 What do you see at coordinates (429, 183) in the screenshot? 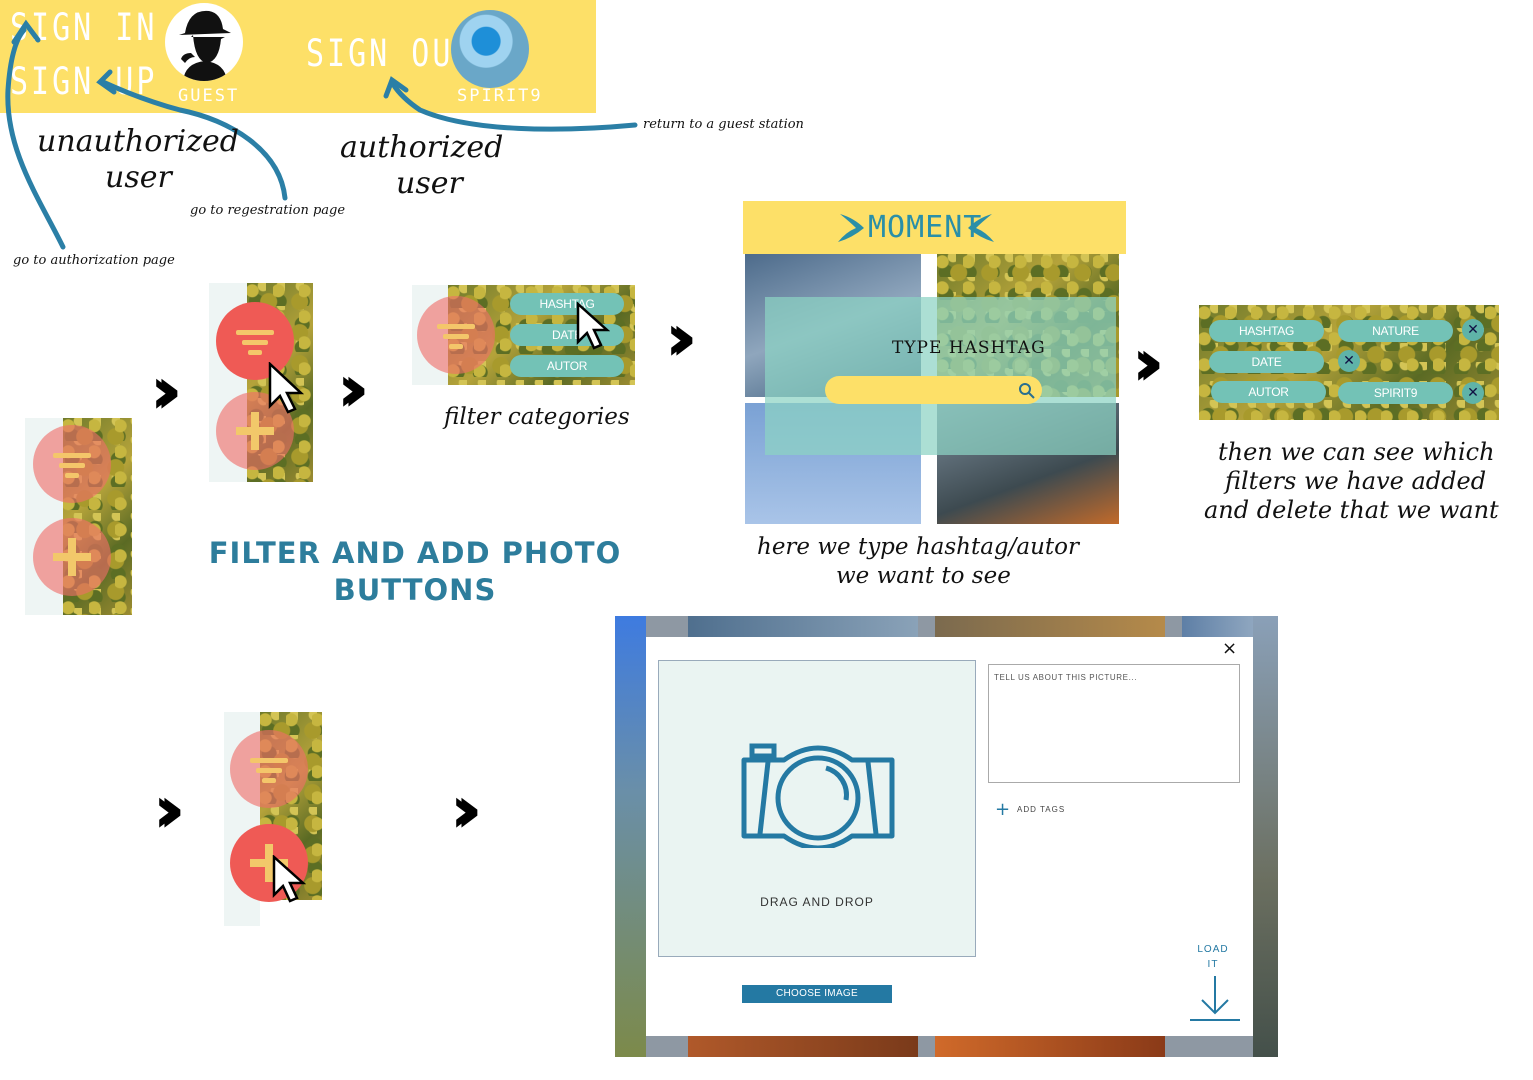
I see `authorized-label-2: user` at bounding box center [429, 183].